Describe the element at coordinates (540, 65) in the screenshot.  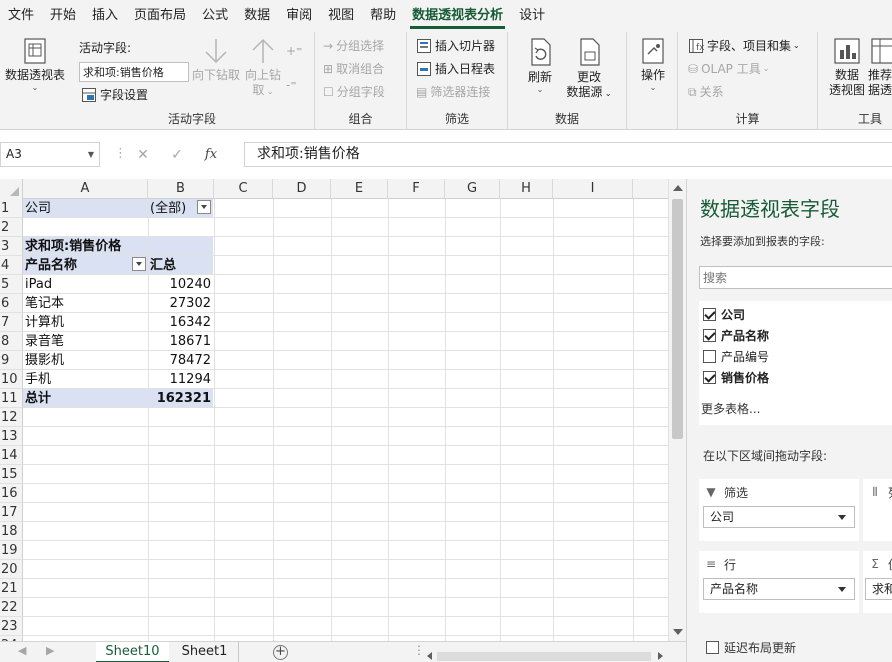
I see `refresh-button: 刷新 ⌄` at that location.